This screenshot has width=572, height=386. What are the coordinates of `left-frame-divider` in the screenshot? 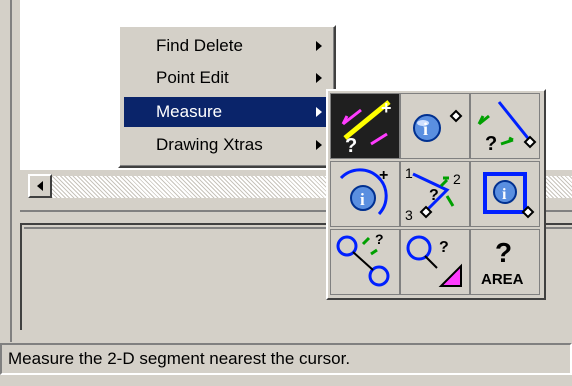 It's located at (11, 171).